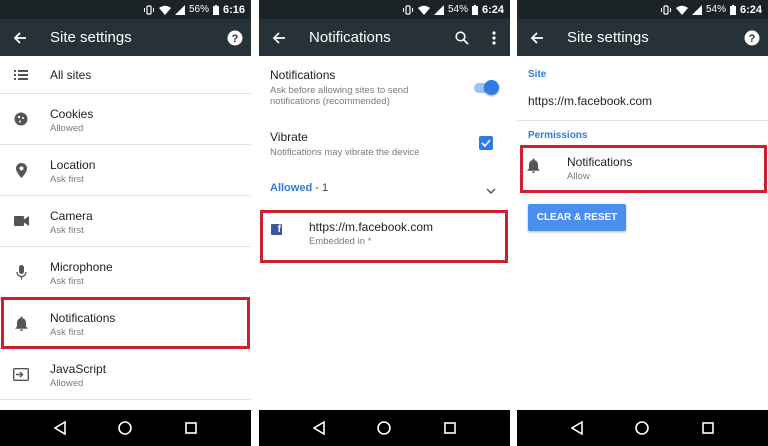 The height and width of the screenshot is (446, 768). Describe the element at coordinates (279, 229) in the screenshot. I see `facebook-letter: f` at that location.